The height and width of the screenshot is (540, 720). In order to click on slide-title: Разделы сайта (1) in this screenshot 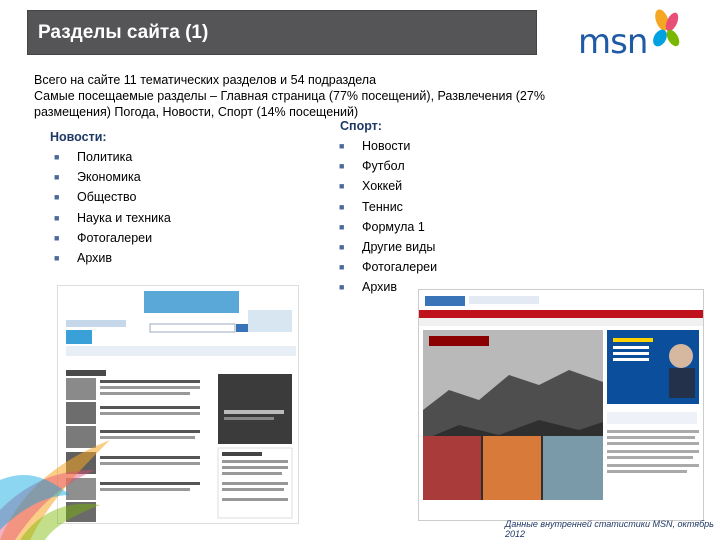, I will do `click(123, 32)`.